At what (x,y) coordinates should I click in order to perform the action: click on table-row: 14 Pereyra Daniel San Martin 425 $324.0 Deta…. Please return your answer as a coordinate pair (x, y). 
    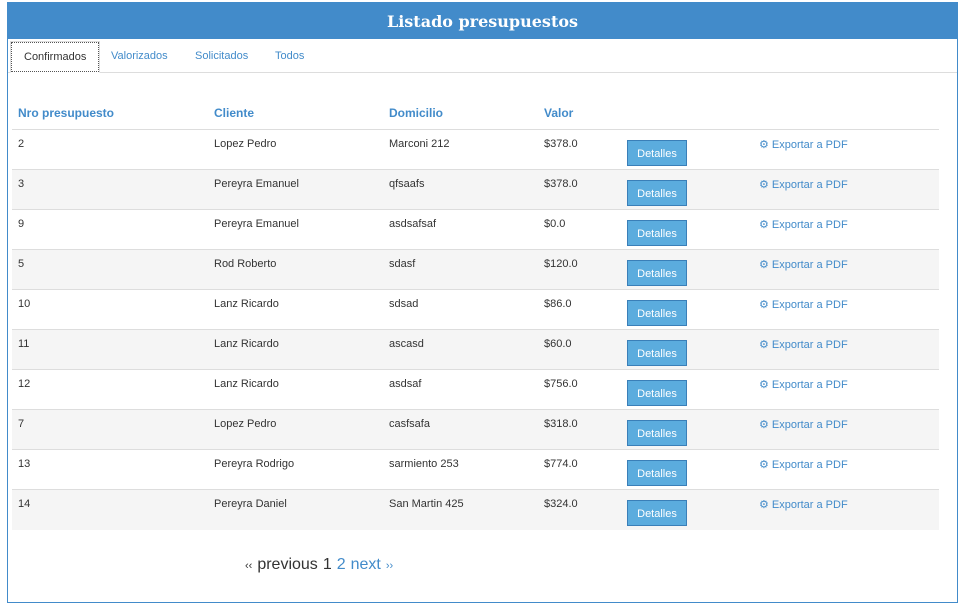
    Looking at the image, I should click on (475, 509).